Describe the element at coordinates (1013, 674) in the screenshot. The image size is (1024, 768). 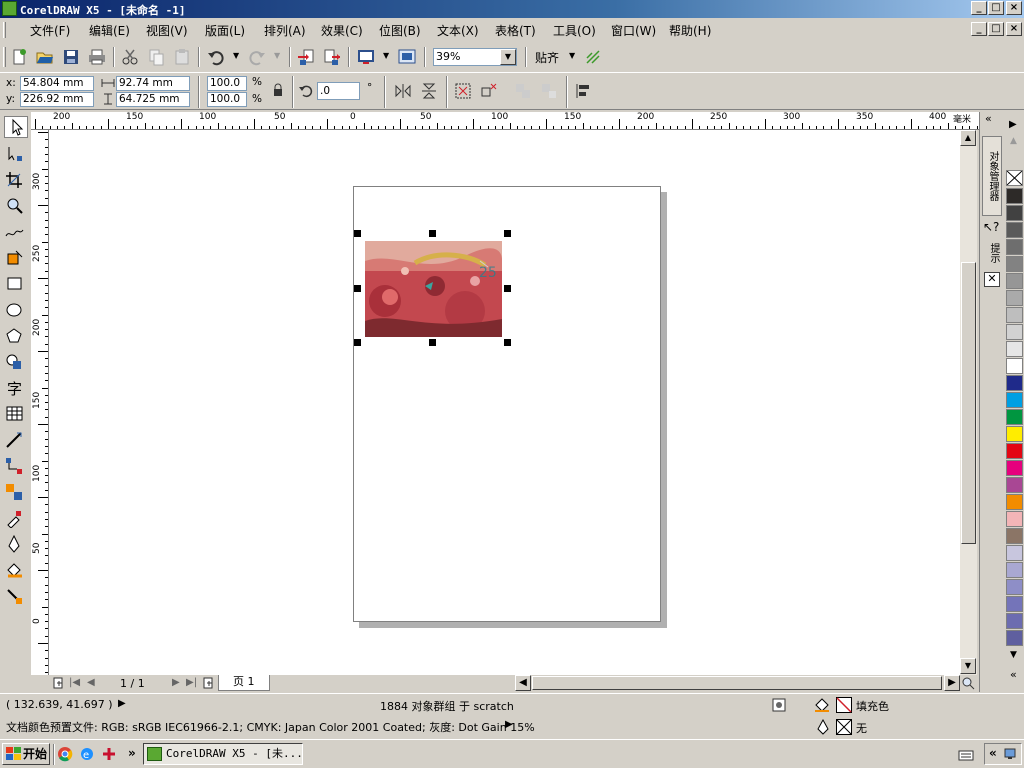
I see `palette-expand-icon: «` at that location.